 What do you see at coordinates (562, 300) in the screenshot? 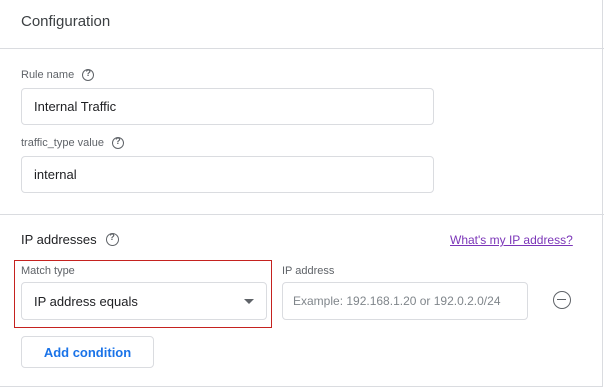
I see `remove-circle-icon` at bounding box center [562, 300].